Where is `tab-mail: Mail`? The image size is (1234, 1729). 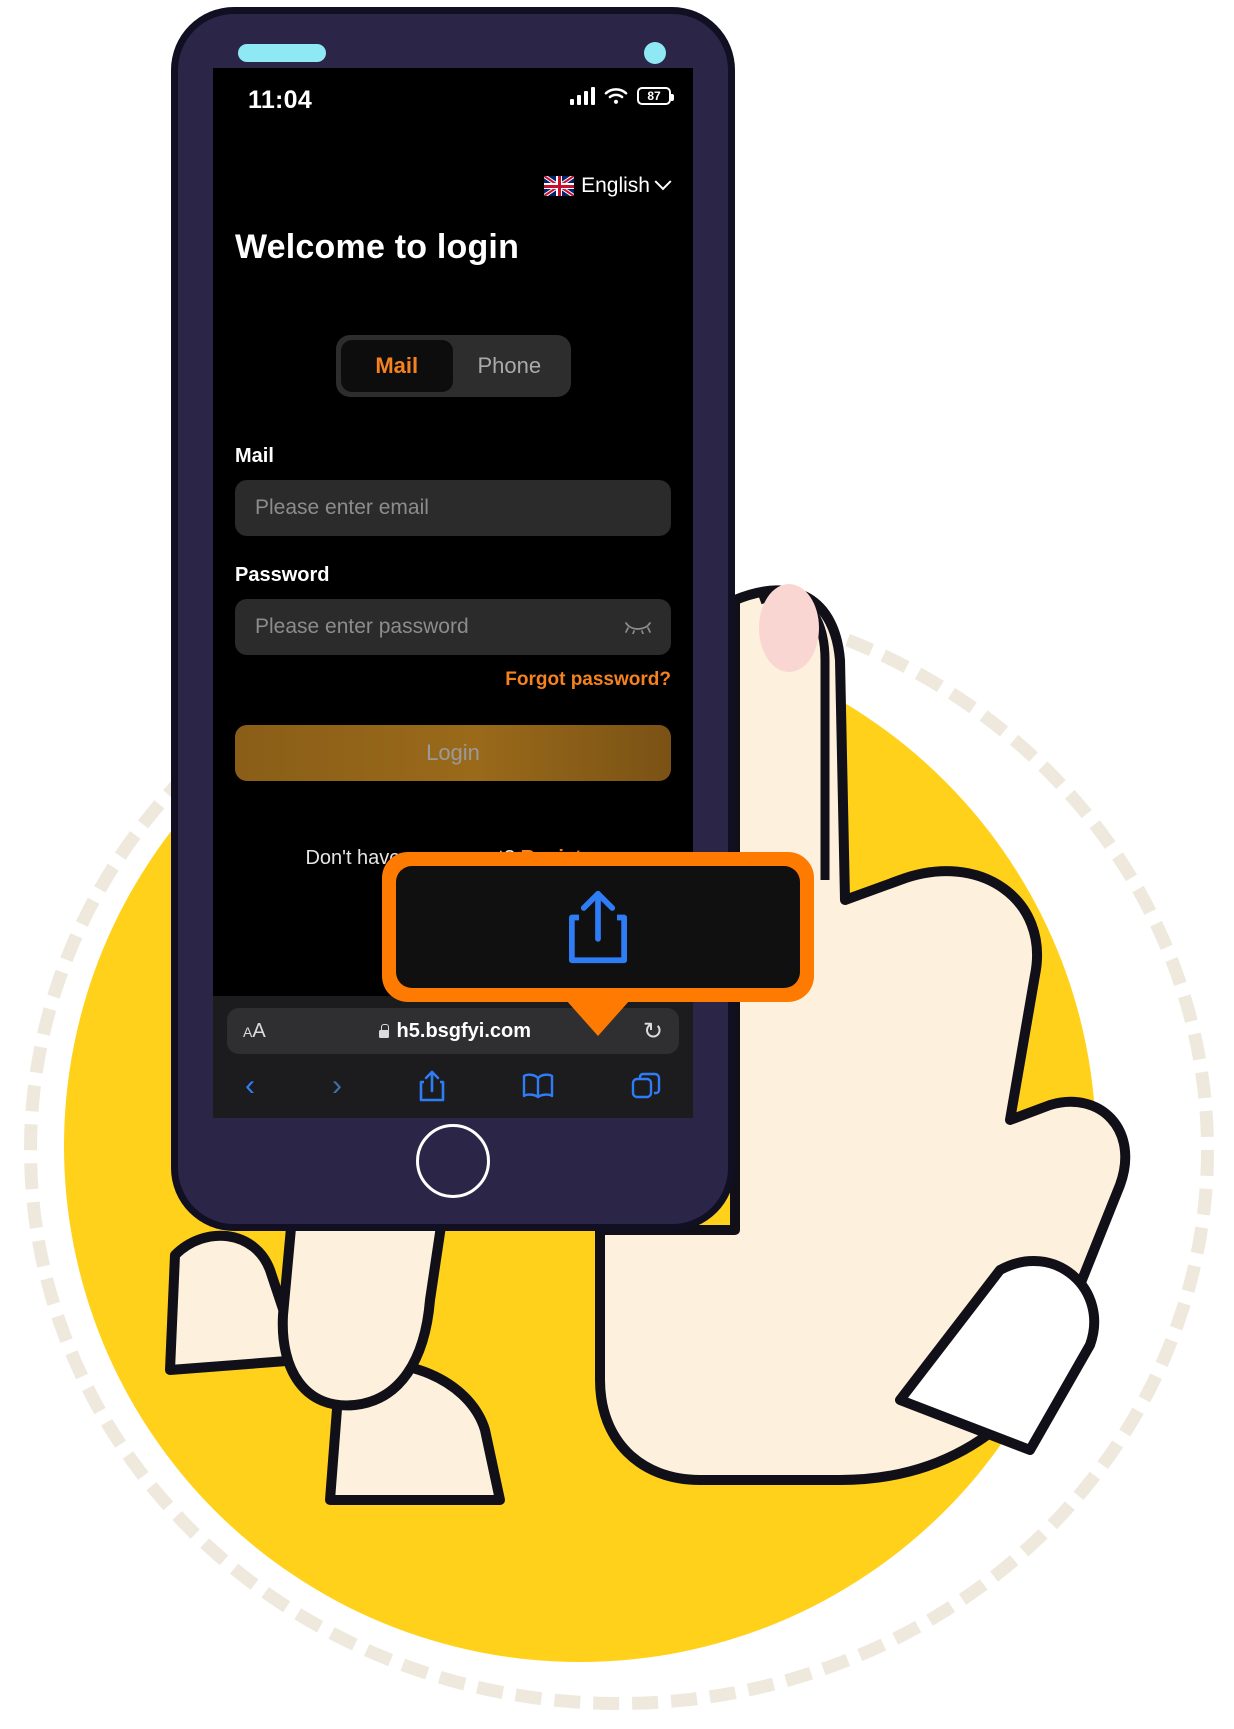
tab-mail: Mail is located at coordinates (396, 366).